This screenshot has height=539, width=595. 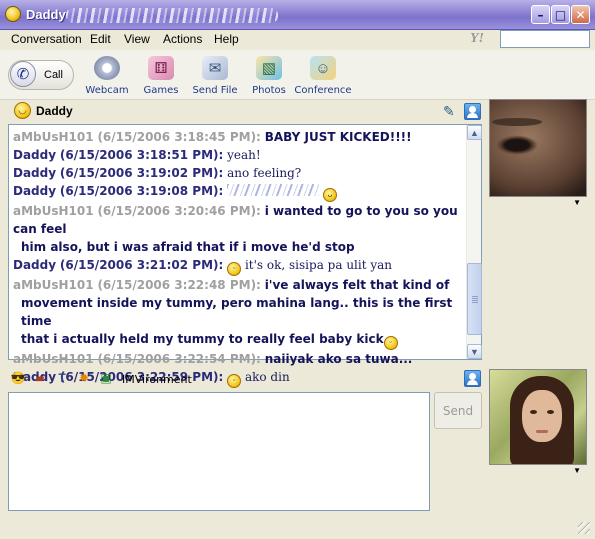 What do you see at coordinates (157, 379) in the screenshot?
I see `imvironment-label: IMVironment` at bounding box center [157, 379].